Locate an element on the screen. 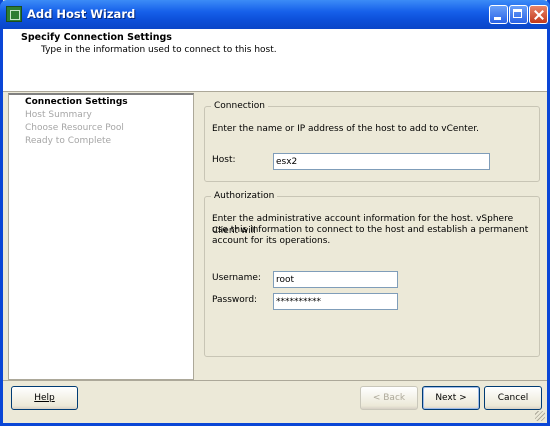 The height and width of the screenshot is (426, 550). cancel-button-label: Cancel is located at coordinates (513, 398).